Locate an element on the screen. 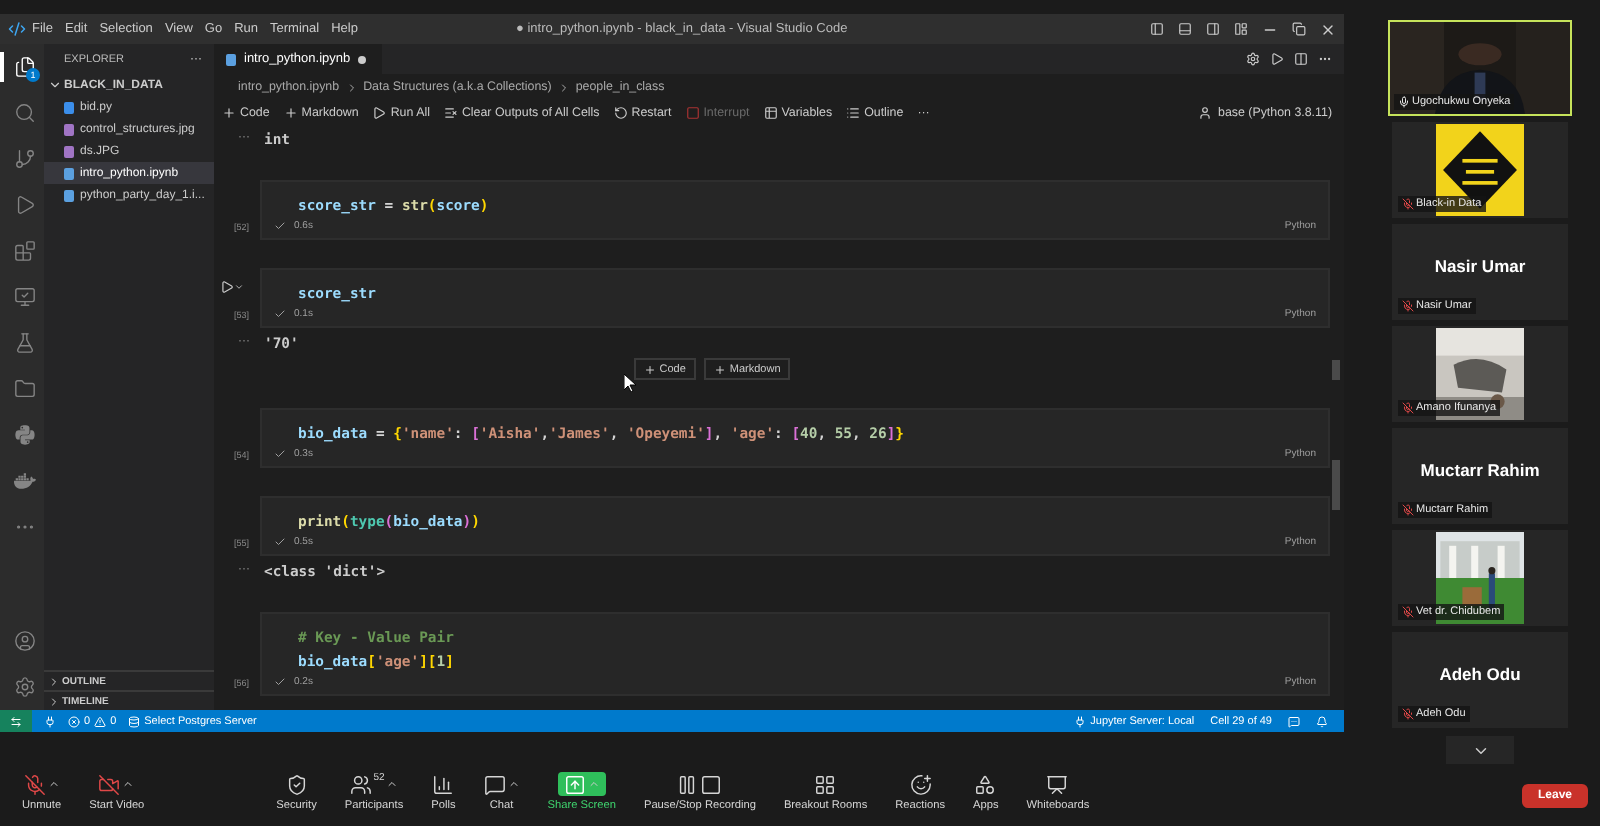  branch-icon is located at coordinates (24, 159).